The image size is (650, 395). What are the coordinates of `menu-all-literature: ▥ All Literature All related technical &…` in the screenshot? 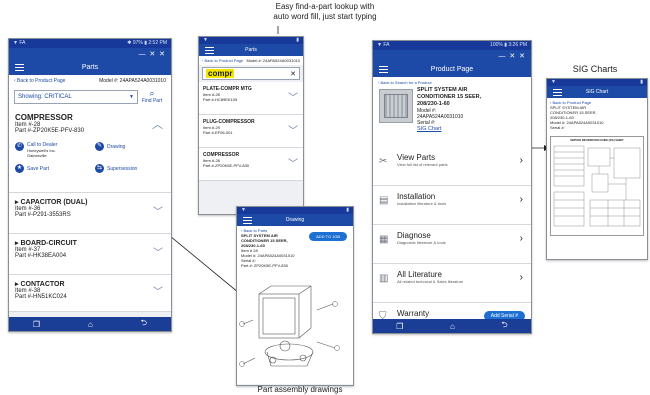 It's located at (452, 283).